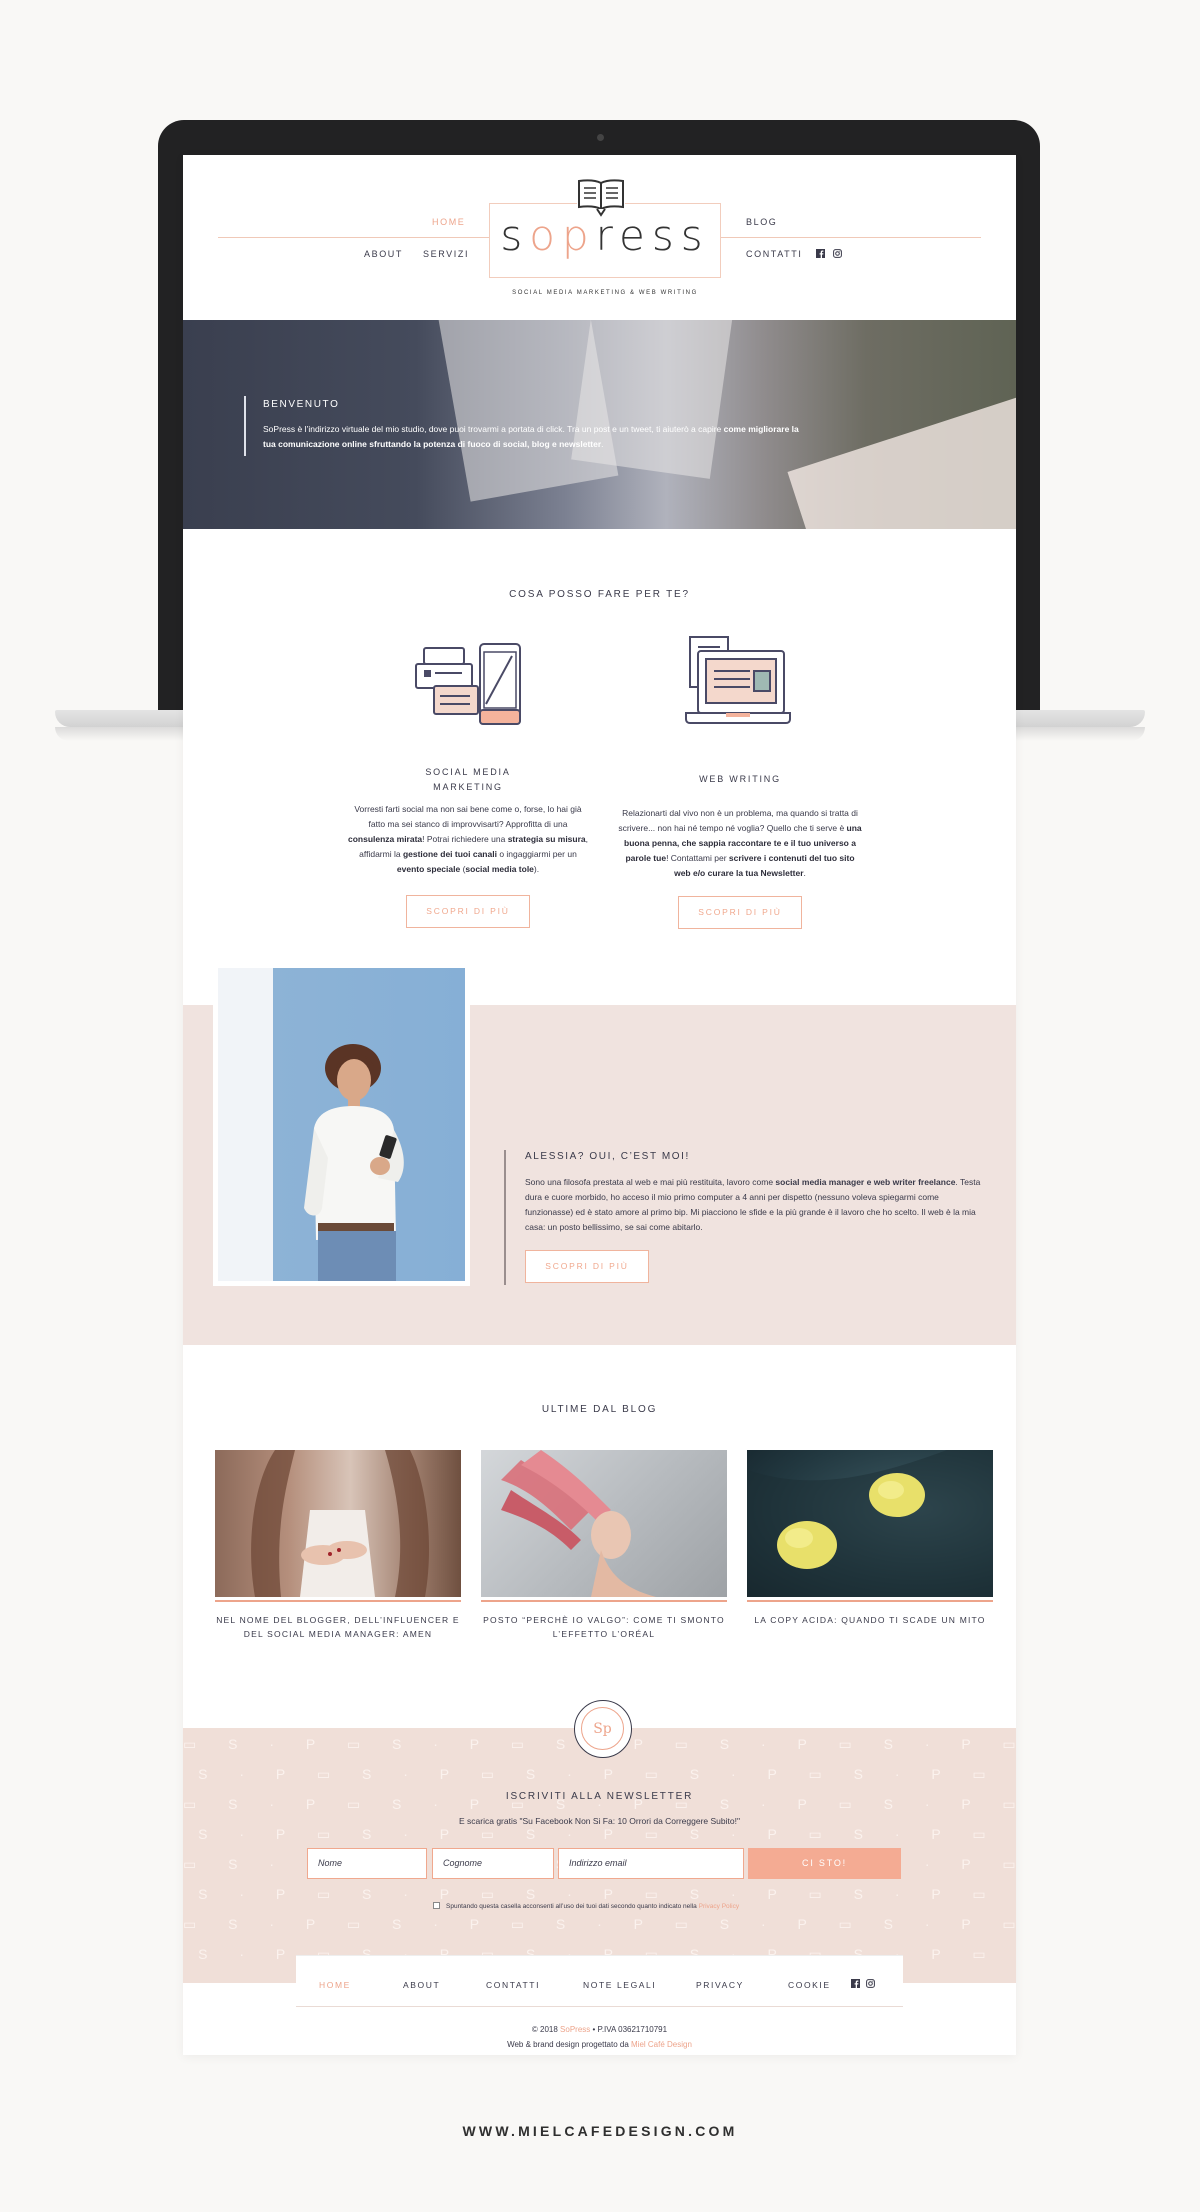 The width and height of the screenshot is (1200, 2212). I want to click on email-input: Indirizzo email, so click(651, 1863).